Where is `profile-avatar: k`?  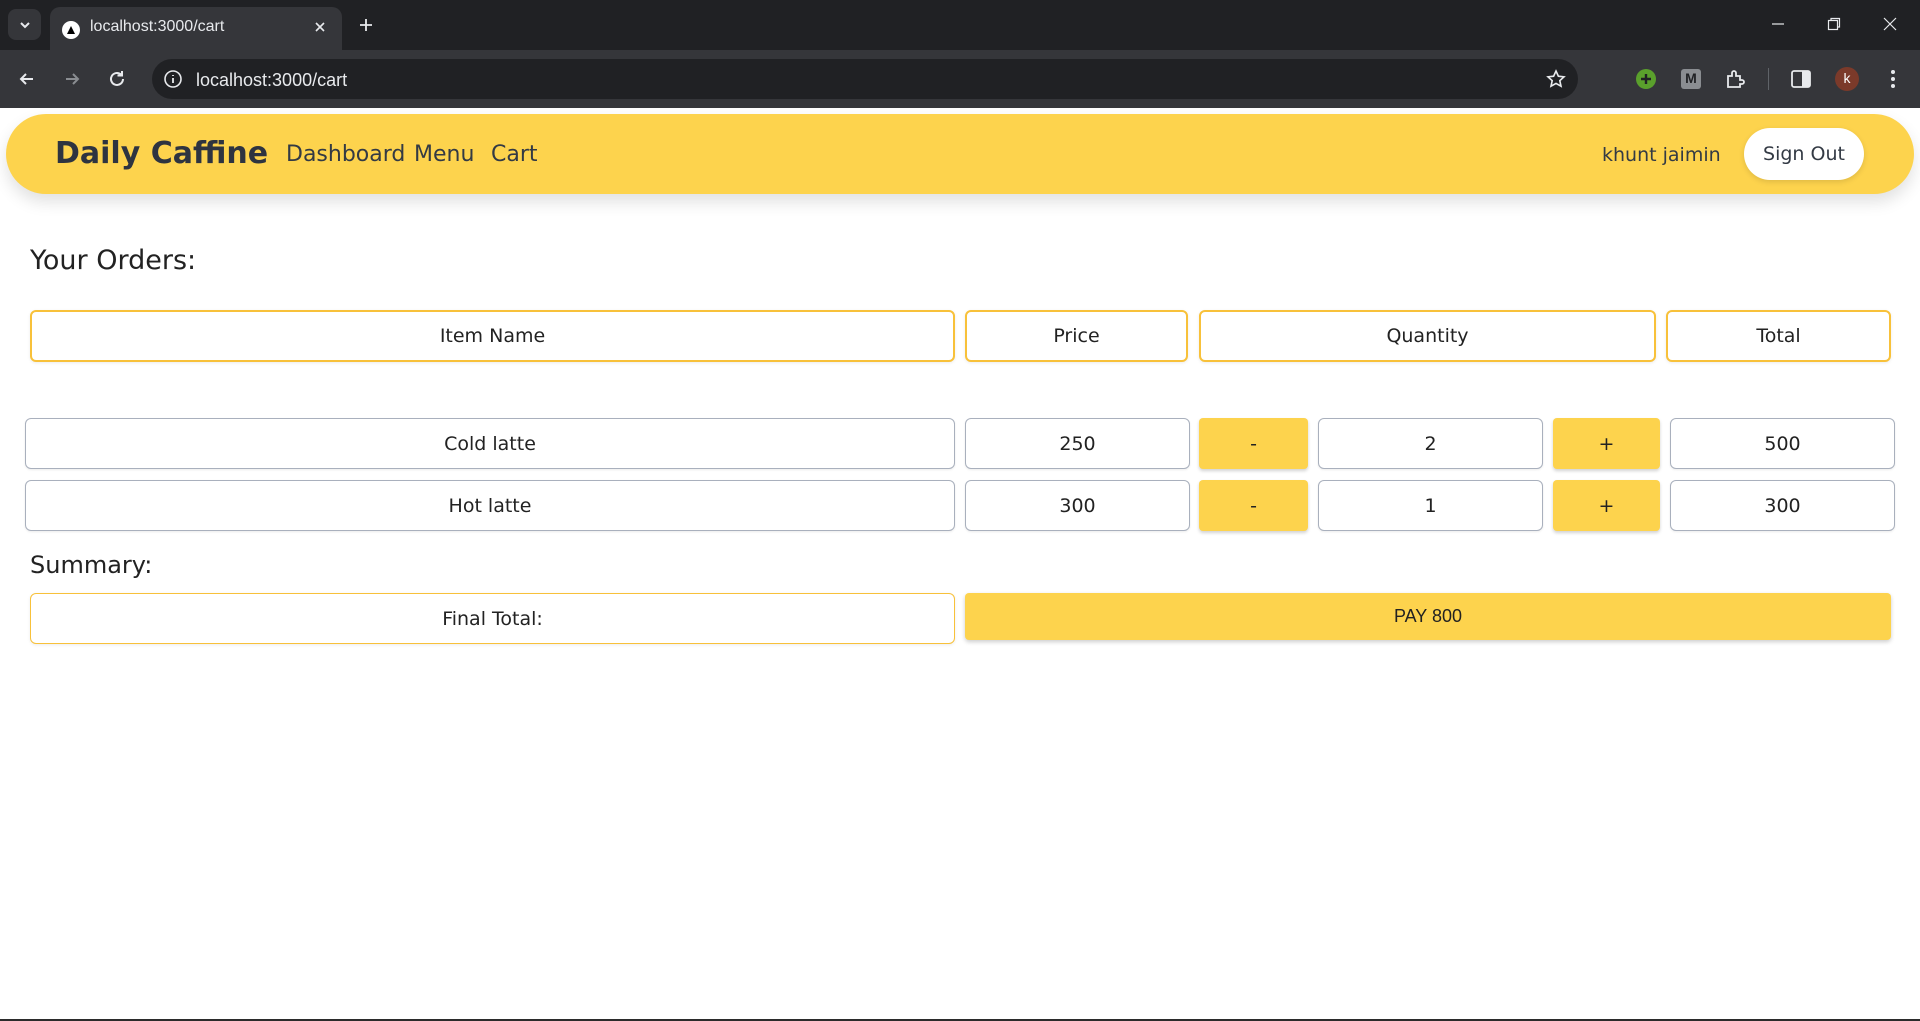 profile-avatar: k is located at coordinates (1847, 79).